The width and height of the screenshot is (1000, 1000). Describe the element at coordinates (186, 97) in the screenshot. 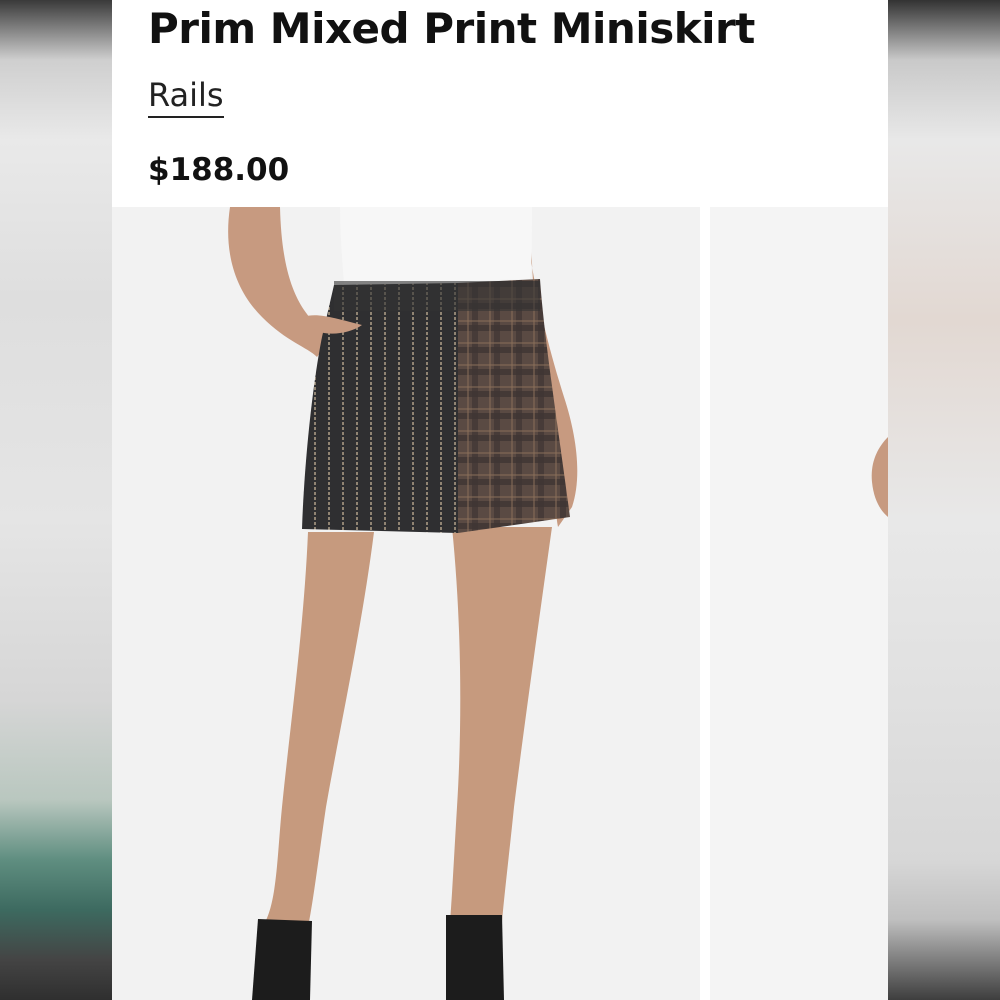

I see `brand-link: Rails` at that location.